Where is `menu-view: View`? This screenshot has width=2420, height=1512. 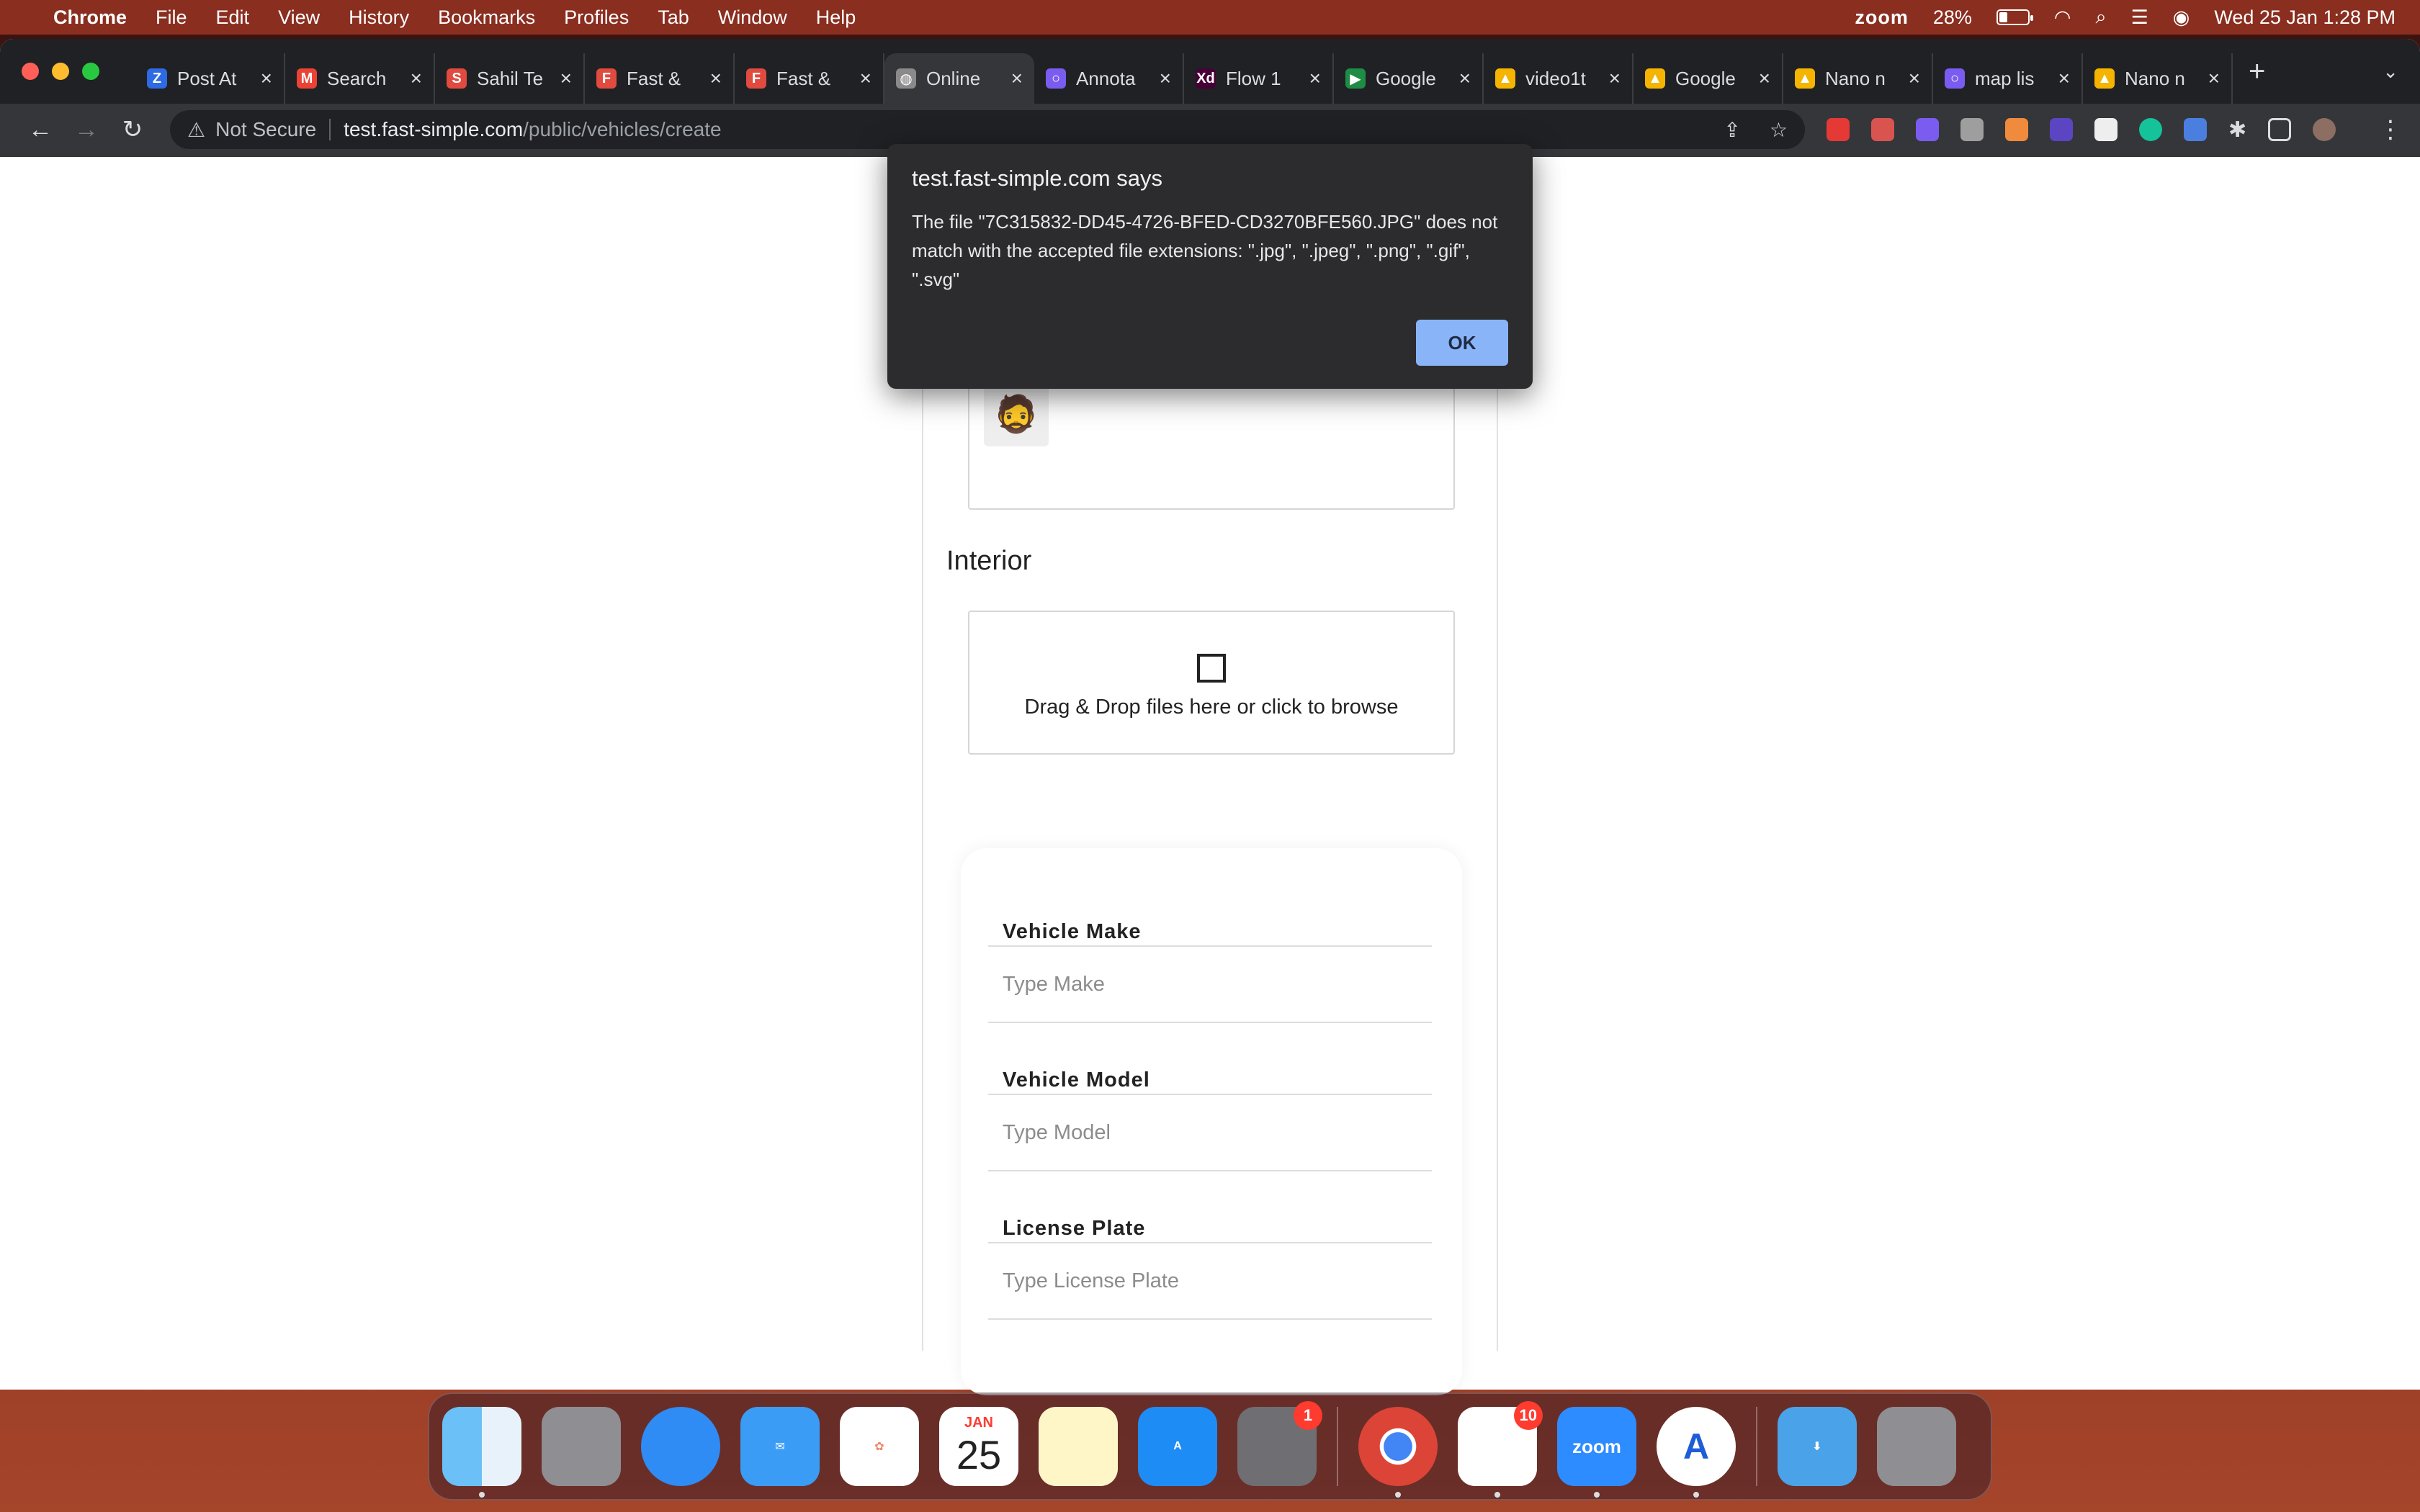 menu-view: View is located at coordinates (299, 17).